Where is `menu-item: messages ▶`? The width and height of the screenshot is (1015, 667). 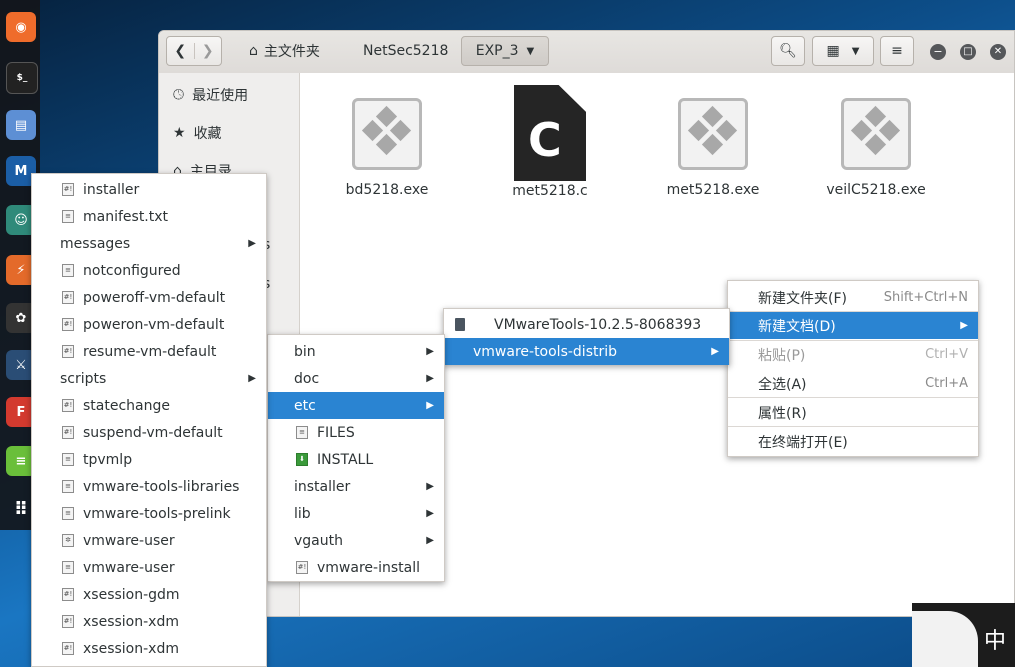 menu-item: messages ▶ is located at coordinates (149, 243).